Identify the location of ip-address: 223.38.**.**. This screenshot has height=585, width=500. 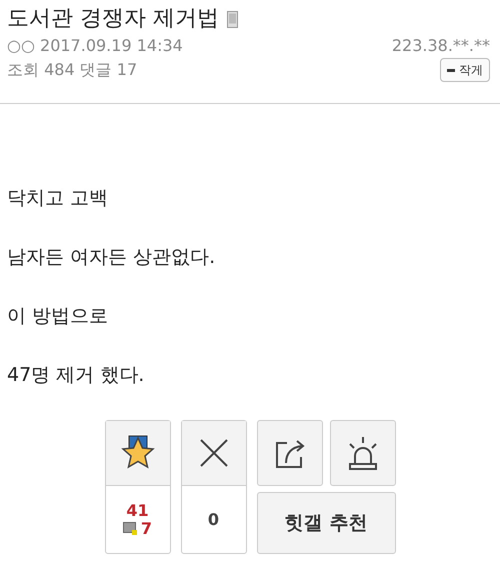
(441, 46).